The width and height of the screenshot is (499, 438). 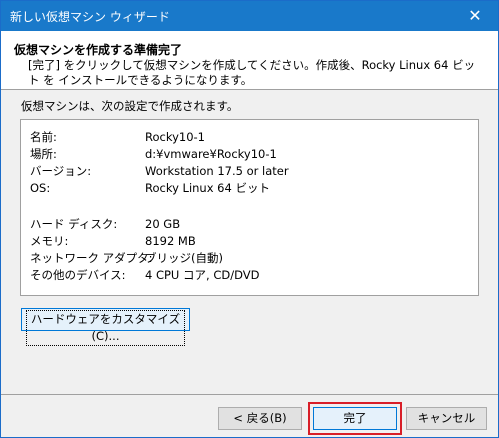 What do you see at coordinates (249, 16) in the screenshot?
I see `title-bar: 新しい仮想マシン ウィザード ✕` at bounding box center [249, 16].